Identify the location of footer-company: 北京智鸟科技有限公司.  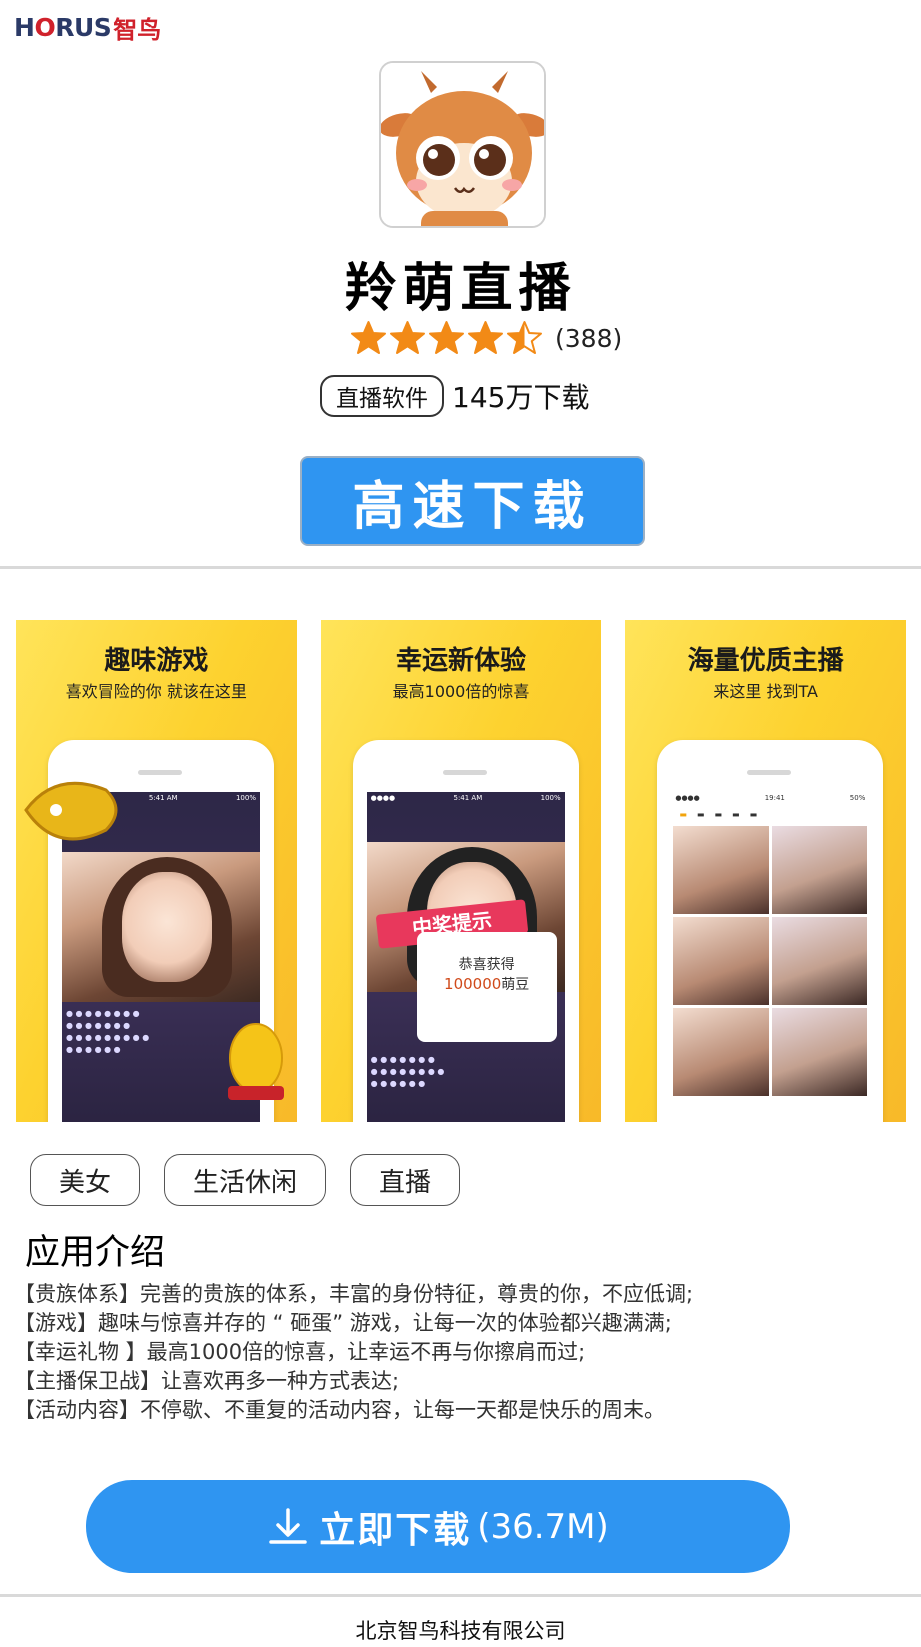
(460, 1631).